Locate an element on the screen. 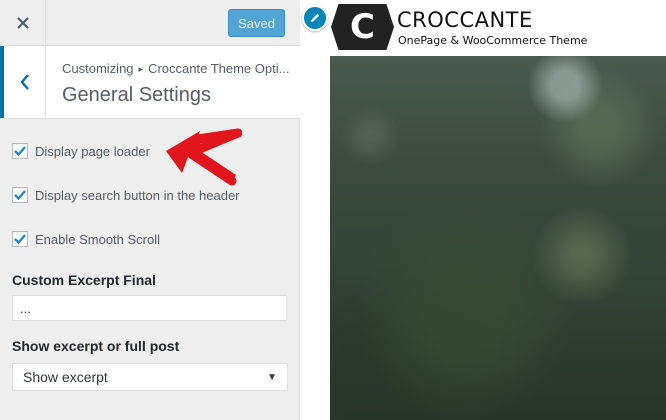 The height and width of the screenshot is (420, 666). option-display-page-loader: Display page loader is located at coordinates (81, 151).